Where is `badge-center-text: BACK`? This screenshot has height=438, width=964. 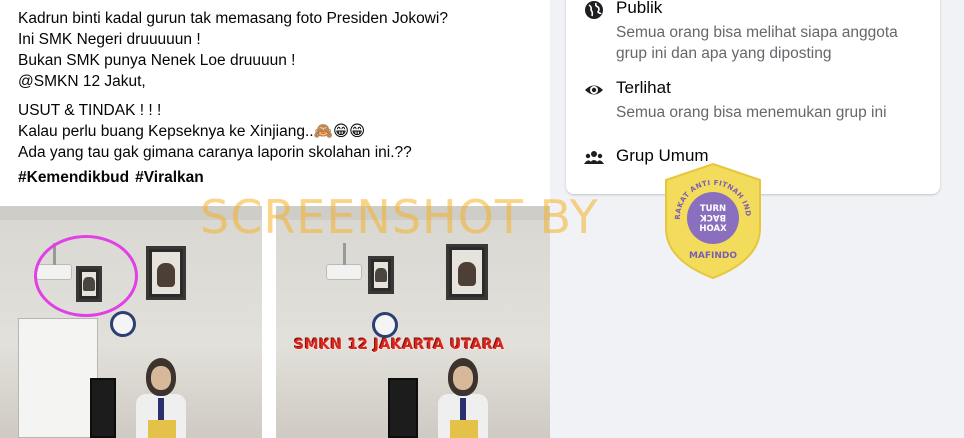 badge-center-text: BACK is located at coordinates (713, 217).